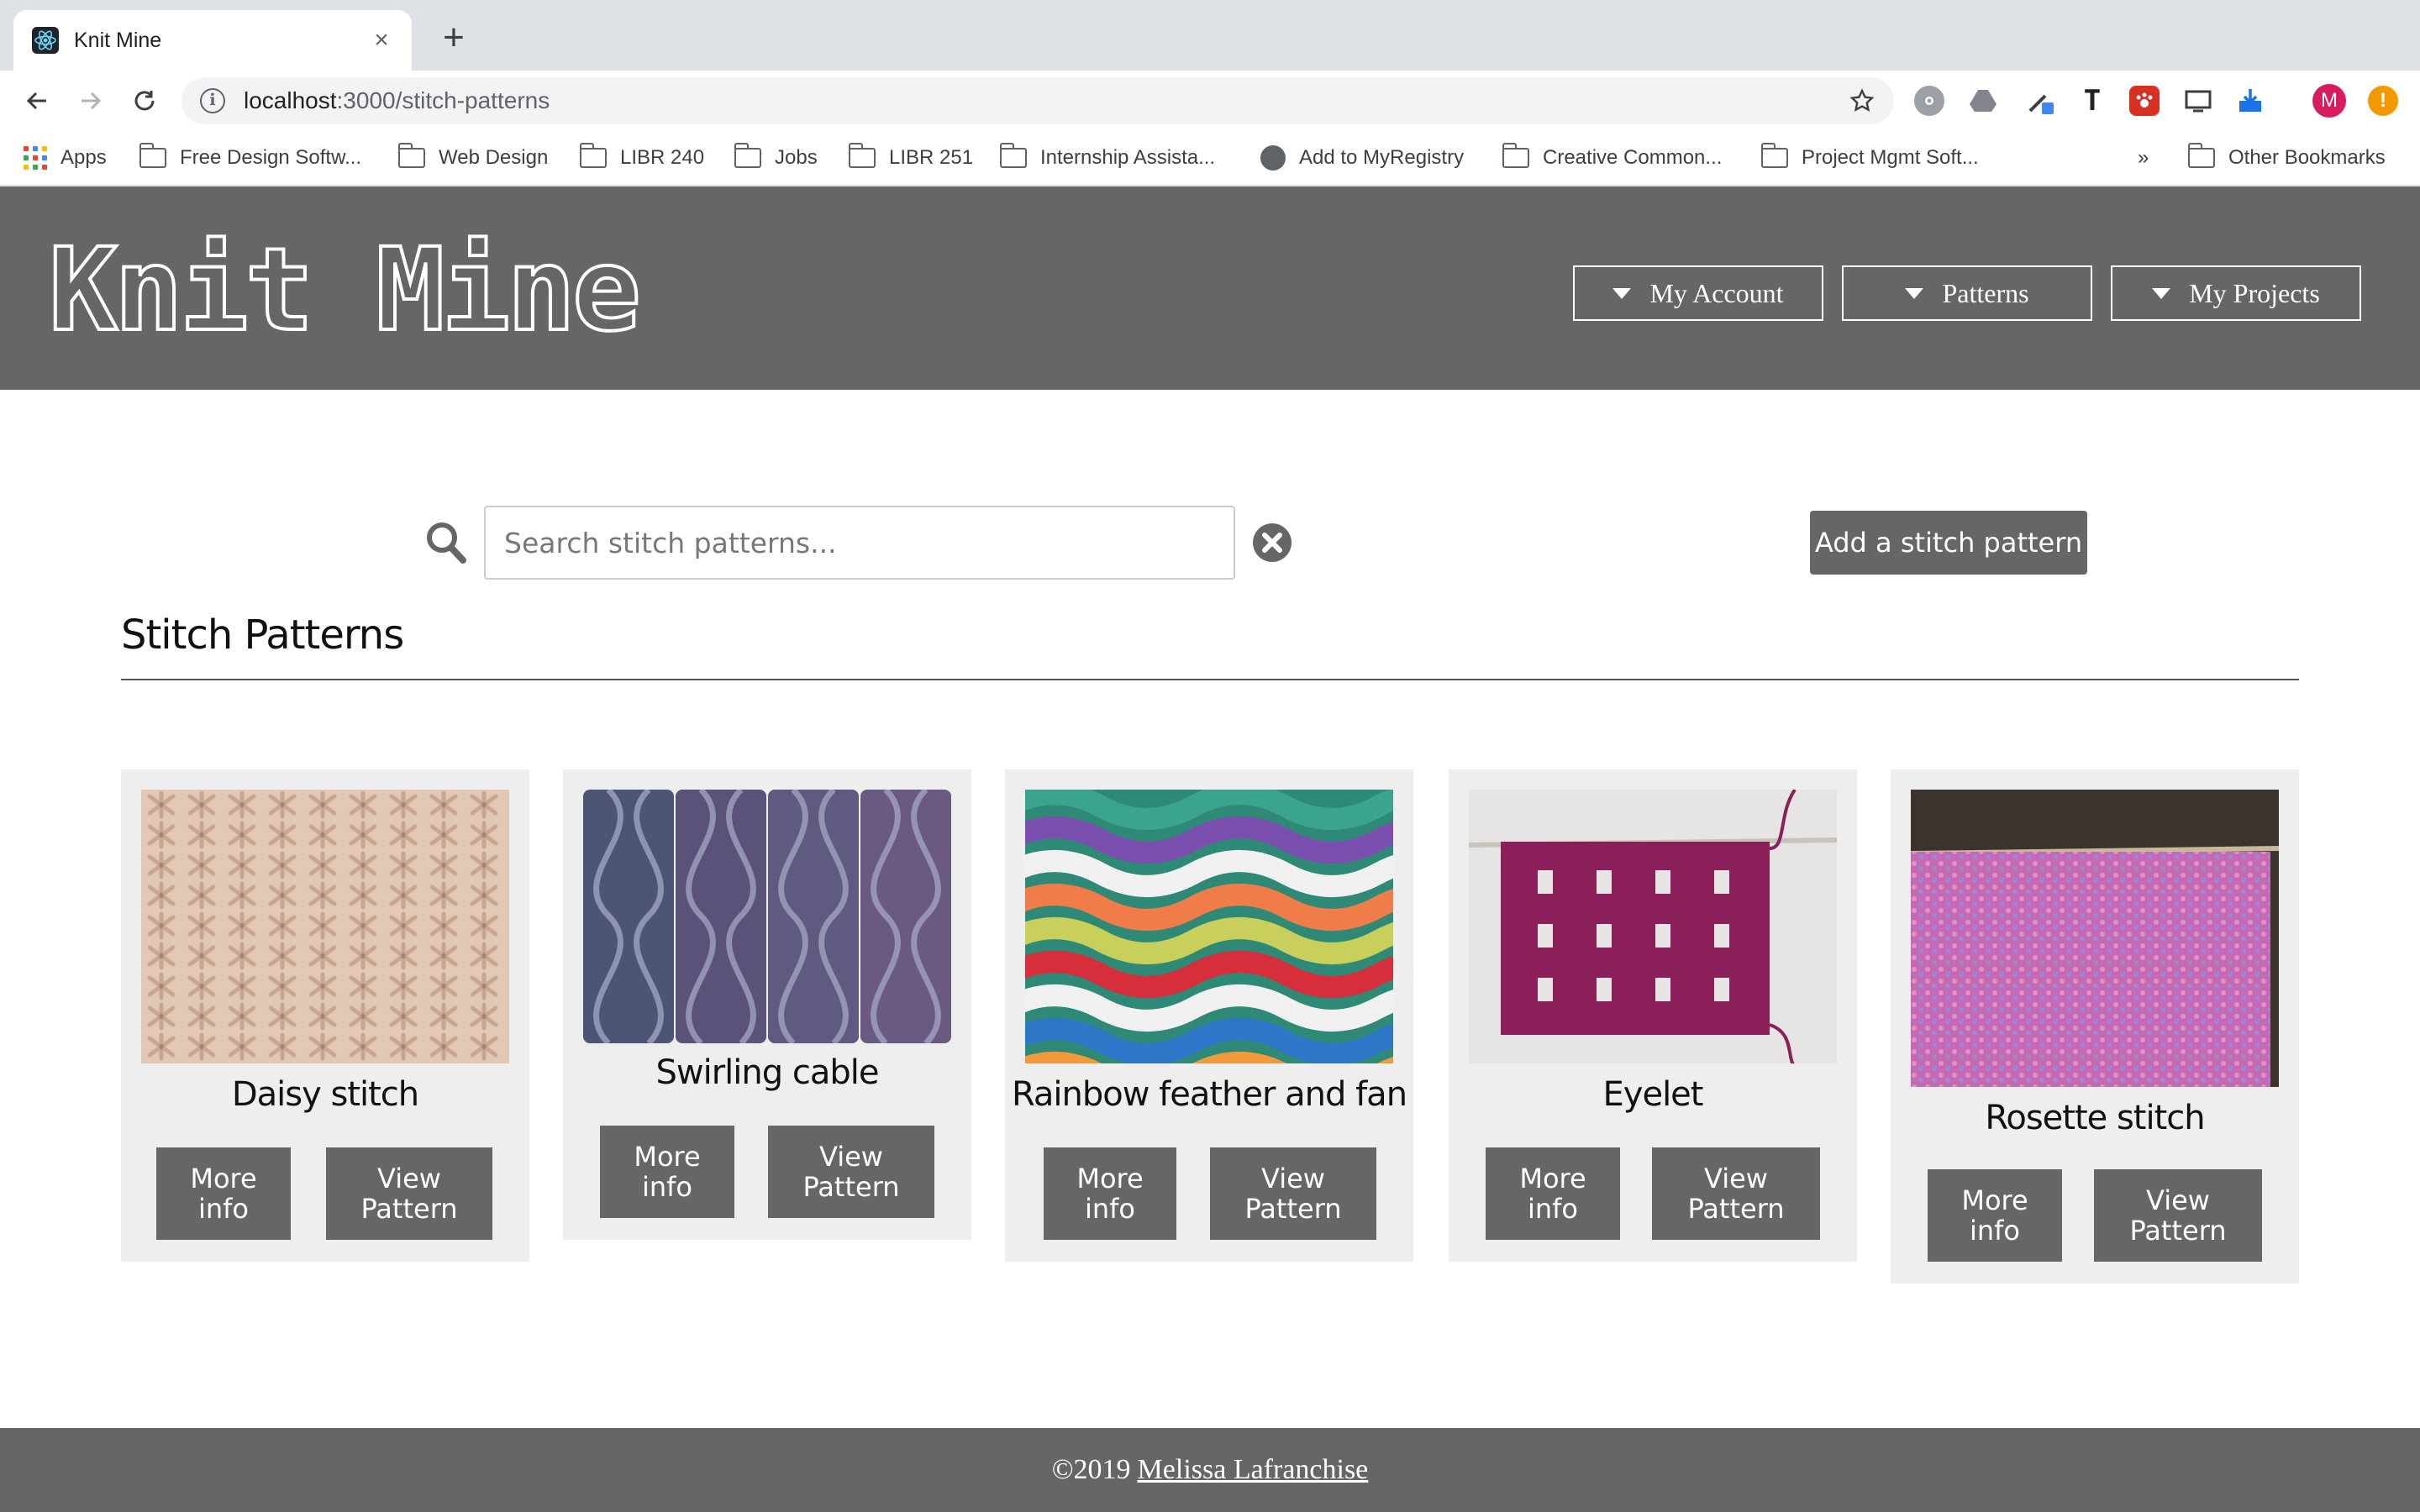 This screenshot has width=2420, height=1512. What do you see at coordinates (1209, 926) in the screenshot?
I see `rainbow-feather-fan-image` at bounding box center [1209, 926].